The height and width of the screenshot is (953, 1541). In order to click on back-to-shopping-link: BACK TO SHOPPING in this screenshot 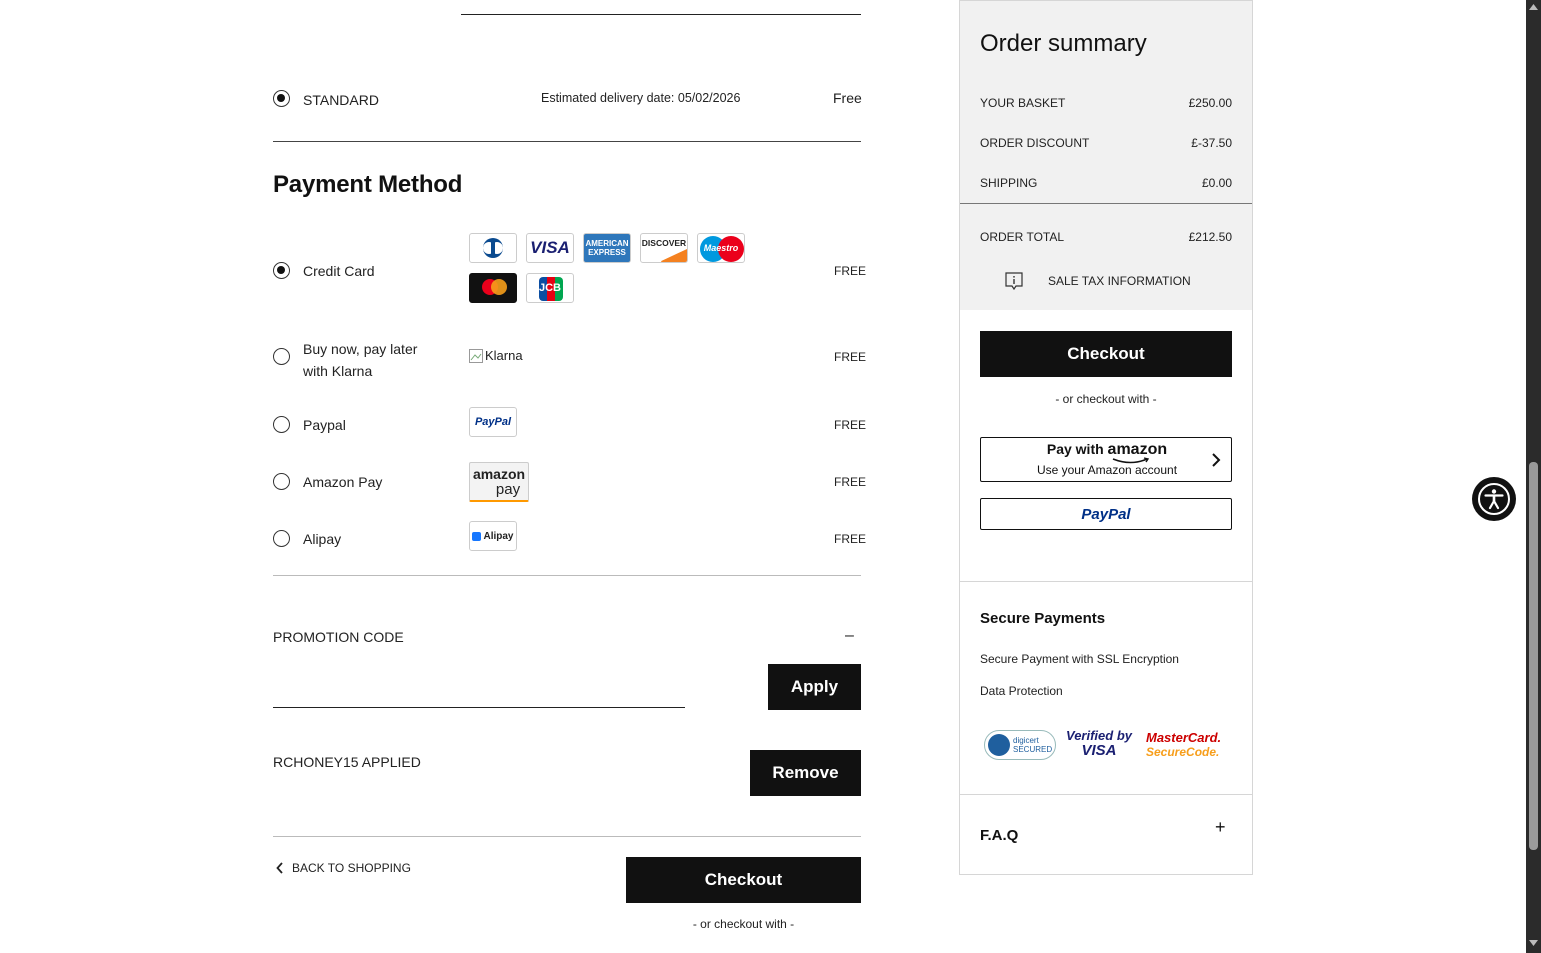, I will do `click(343, 868)`.